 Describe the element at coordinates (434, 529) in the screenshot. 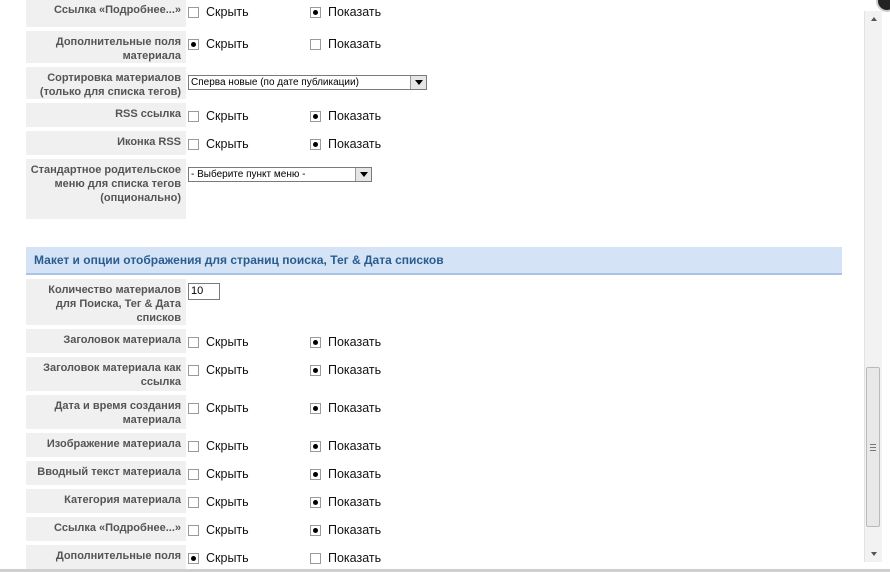

I see `option-row: Ссылка «Подробнее...» Скрыть Показать` at that location.